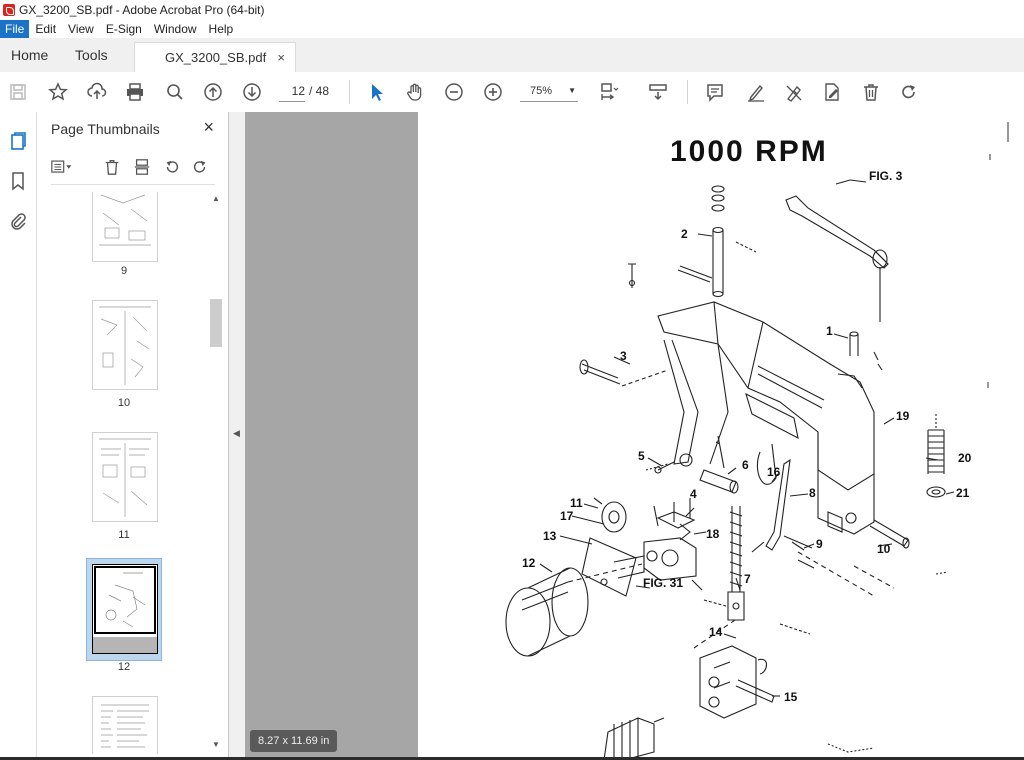  What do you see at coordinates (175, 29) in the screenshot?
I see `menu-window: Window` at bounding box center [175, 29].